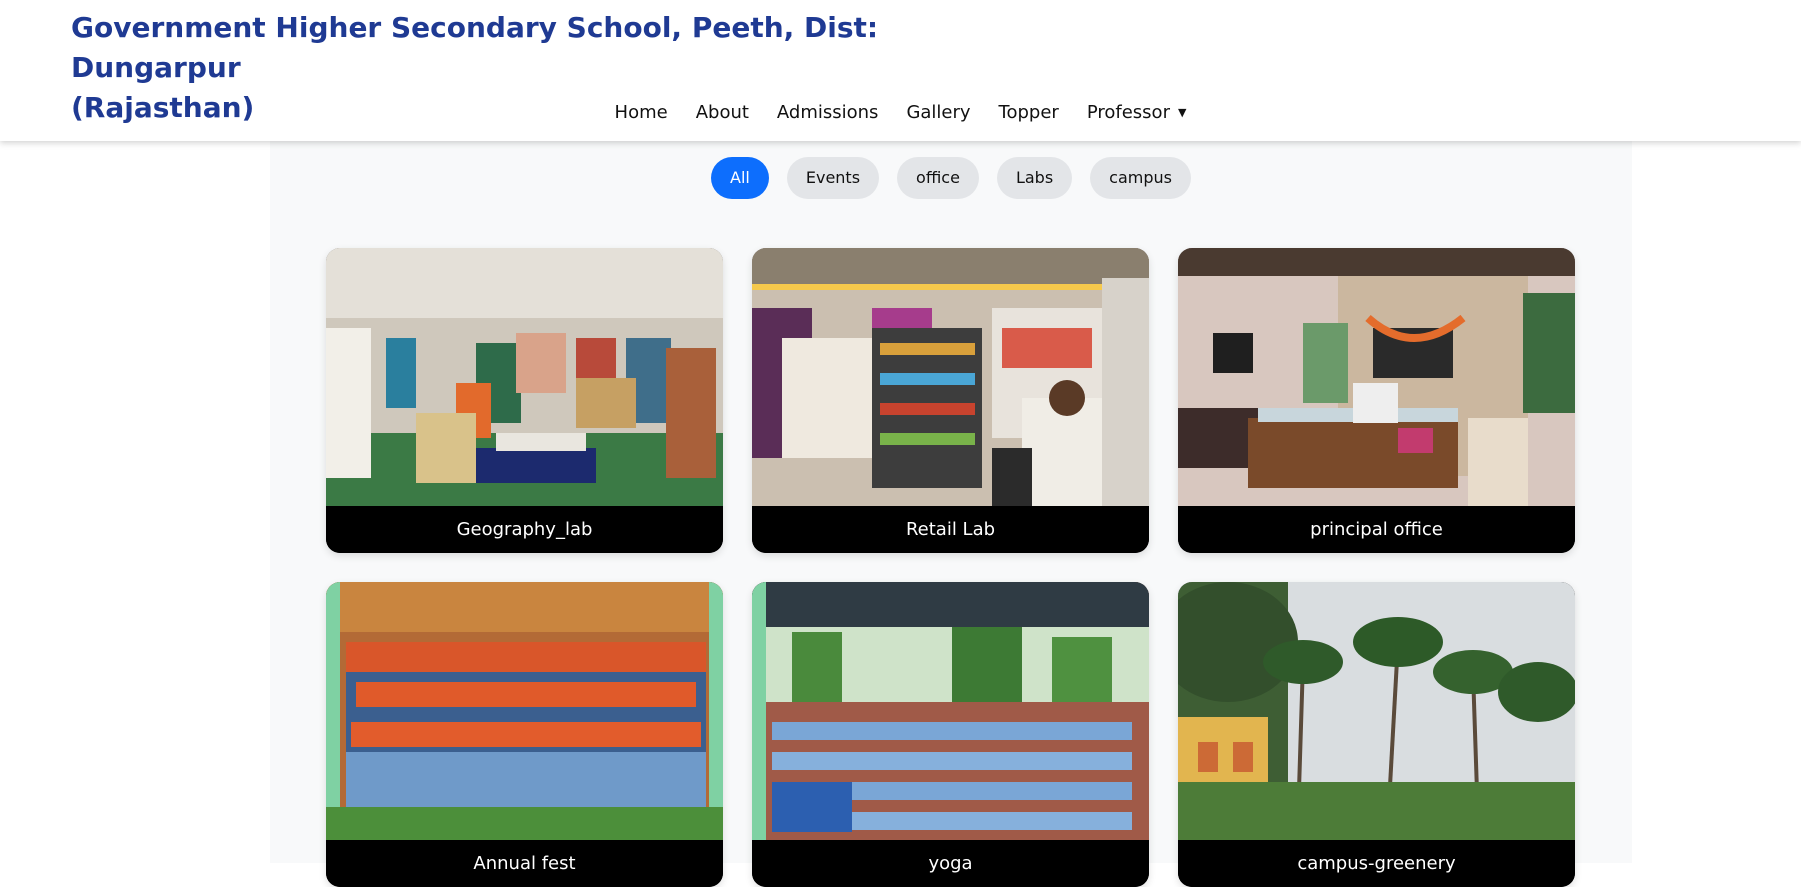  Describe the element at coordinates (740, 178) in the screenshot. I see `filter-all: All` at that location.